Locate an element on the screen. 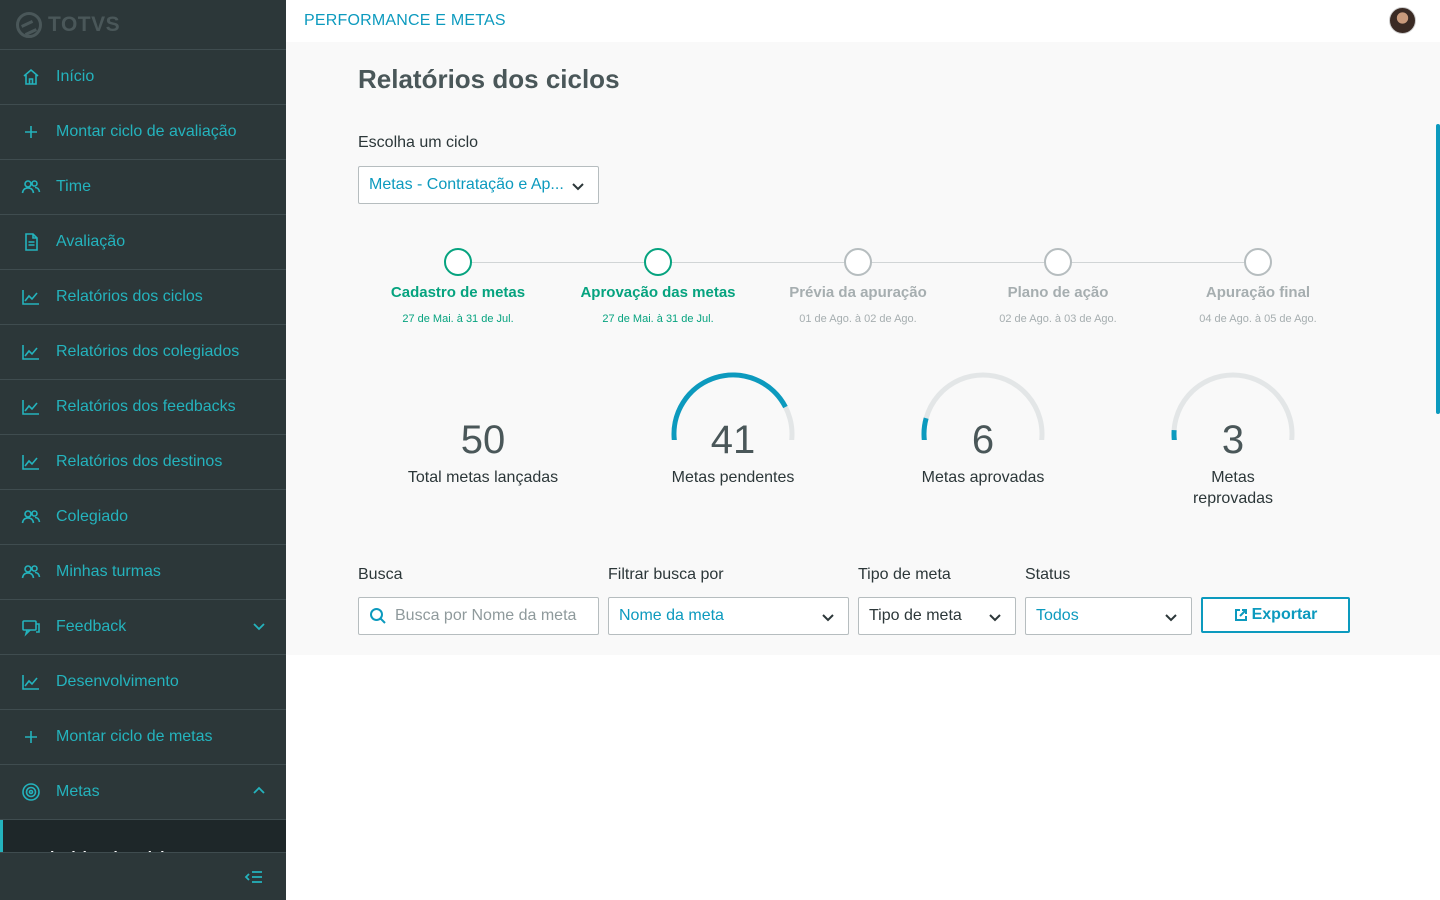 Image resolution: width=1440 pixels, height=900 pixels. step-plano-acao: Plano de ação 02 de Ago. à 03 de Ago. is located at coordinates (1058, 286).